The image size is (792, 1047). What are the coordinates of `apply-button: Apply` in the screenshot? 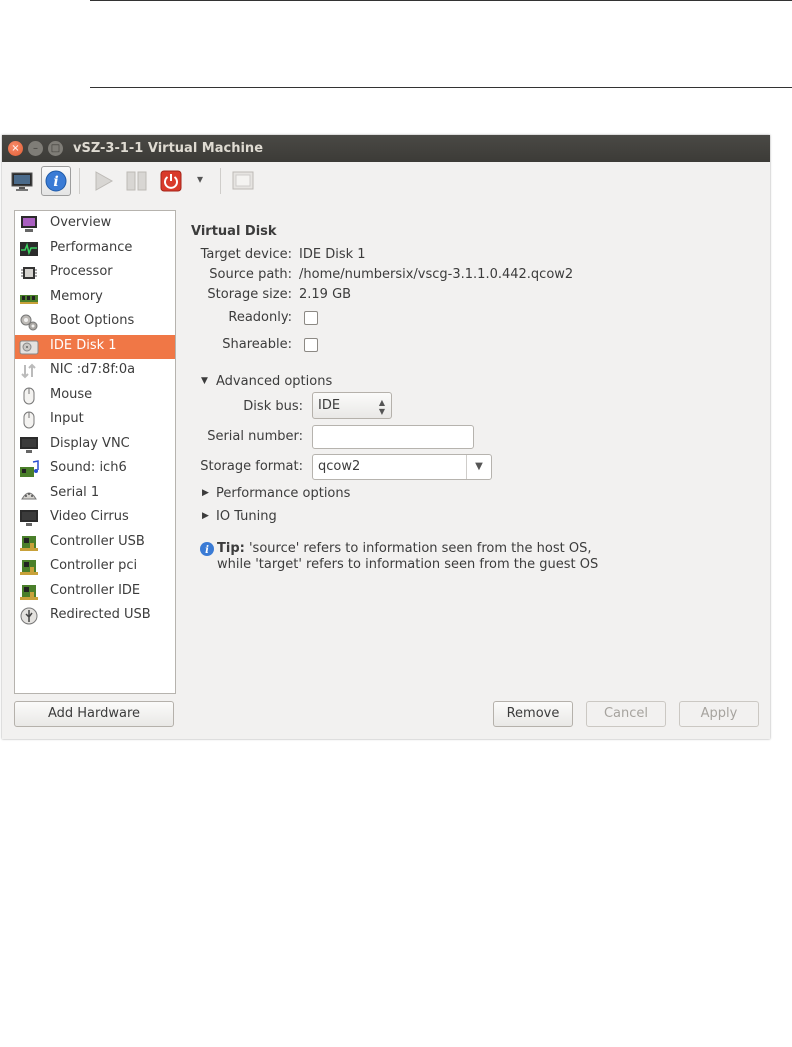 It's located at (719, 714).